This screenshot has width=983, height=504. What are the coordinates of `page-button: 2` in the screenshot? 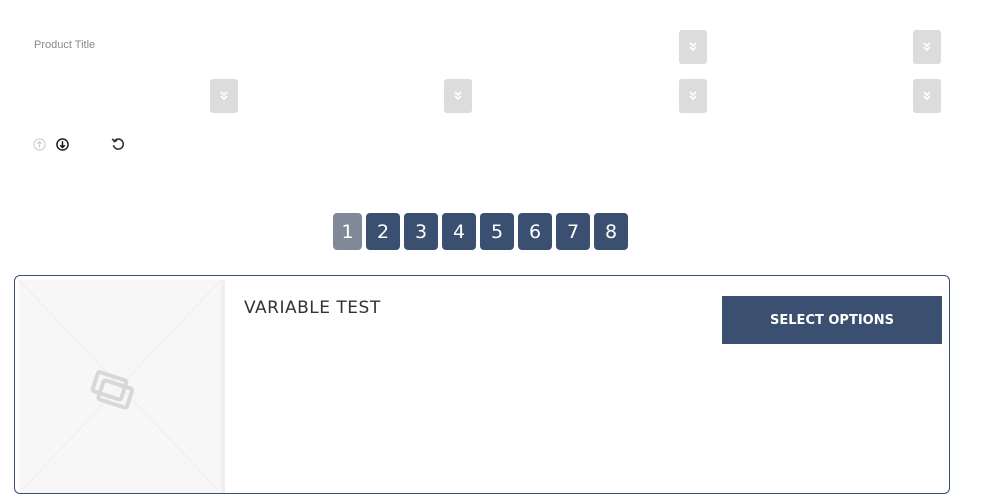 It's located at (383, 231).